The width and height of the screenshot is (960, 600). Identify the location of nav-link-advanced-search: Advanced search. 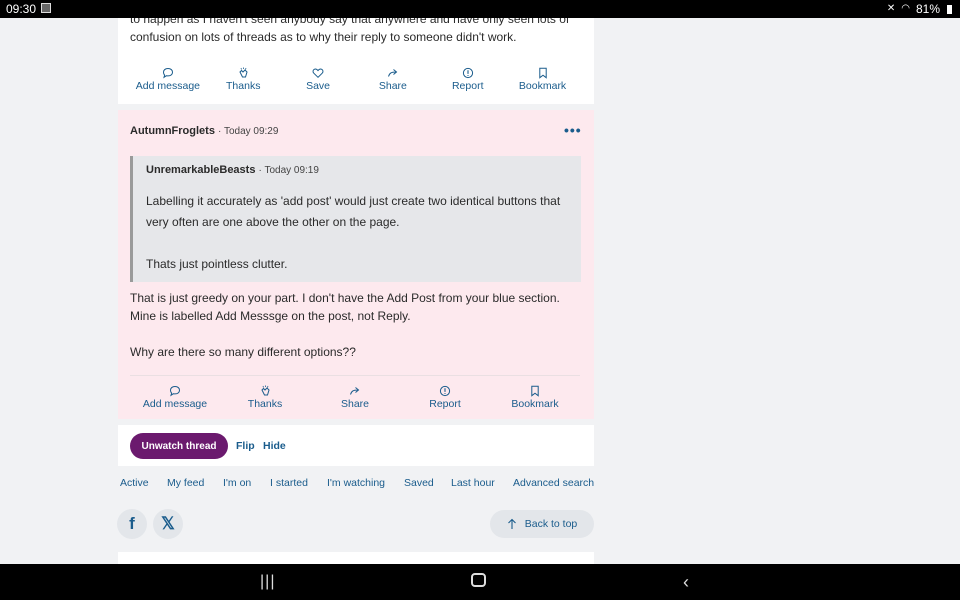
(553, 483).